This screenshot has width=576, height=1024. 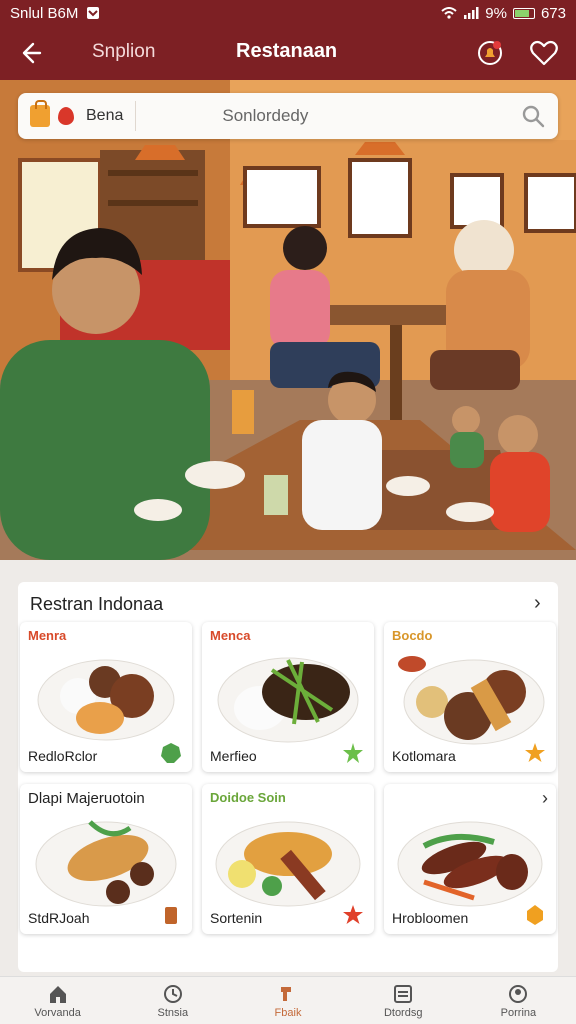 What do you see at coordinates (403, 1012) in the screenshot?
I see `nav-label: Dtordsg` at bounding box center [403, 1012].